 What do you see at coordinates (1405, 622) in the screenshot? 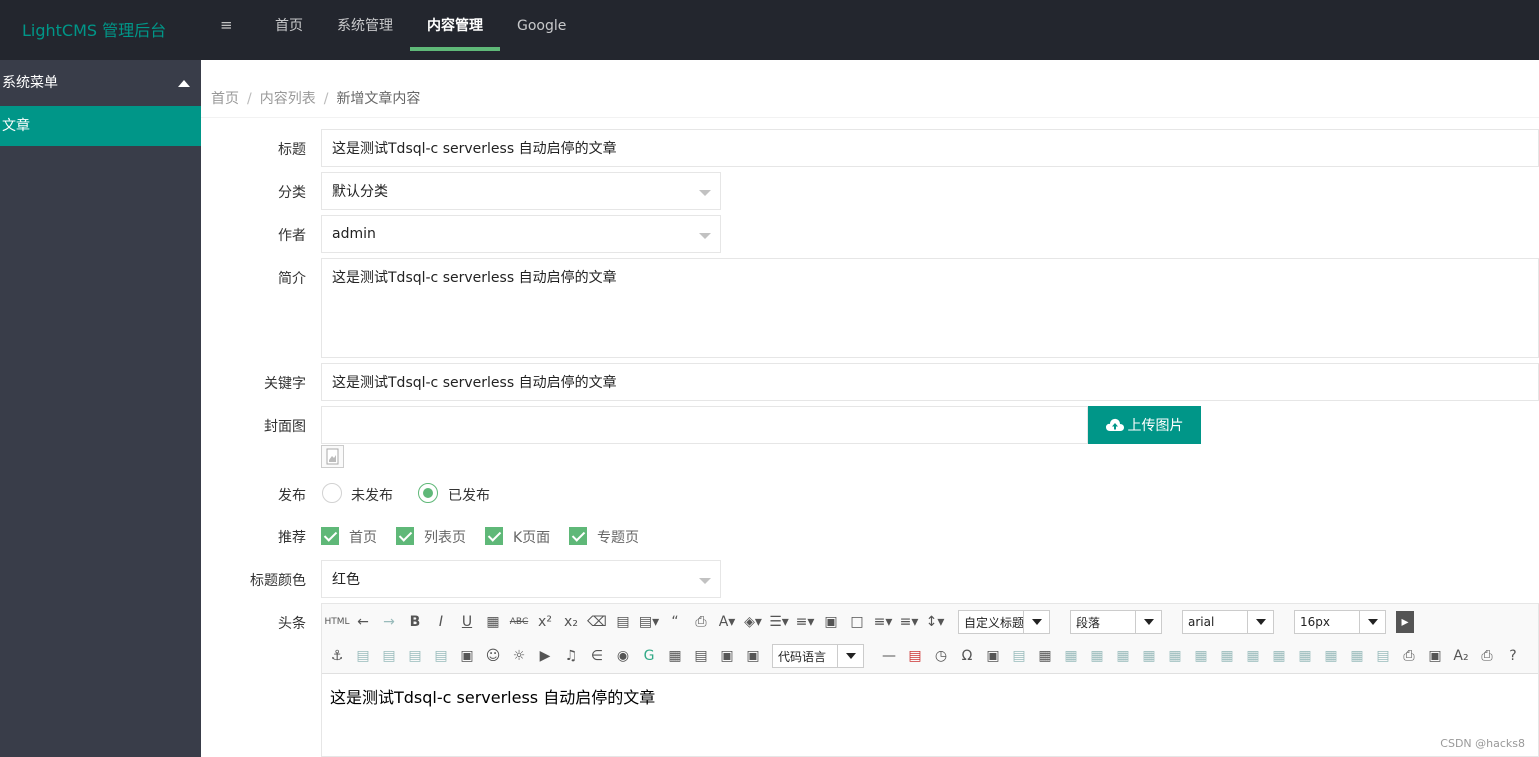
I see `more-arrow-icon: ▸` at bounding box center [1405, 622].